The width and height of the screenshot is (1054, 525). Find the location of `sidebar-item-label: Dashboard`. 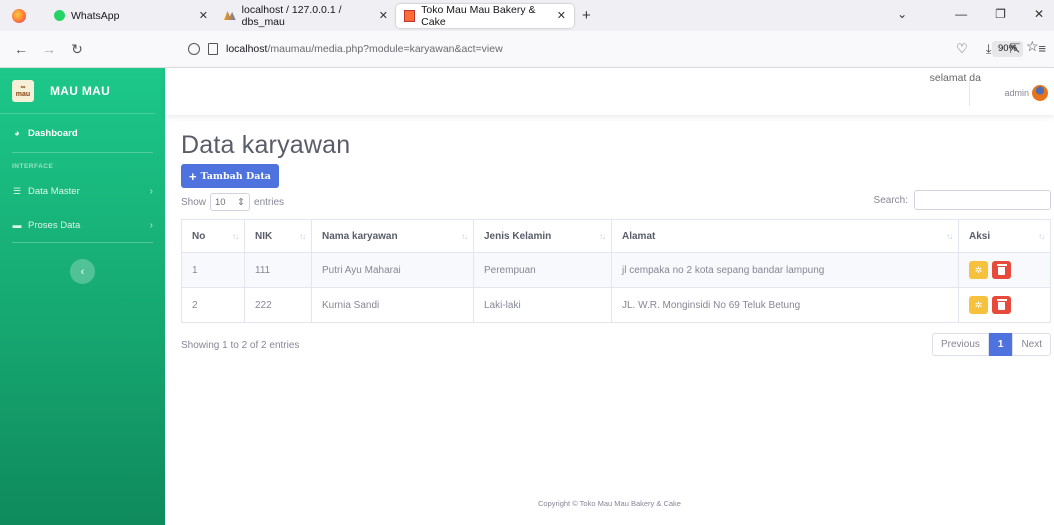

sidebar-item-label: Dashboard is located at coordinates (53, 133).